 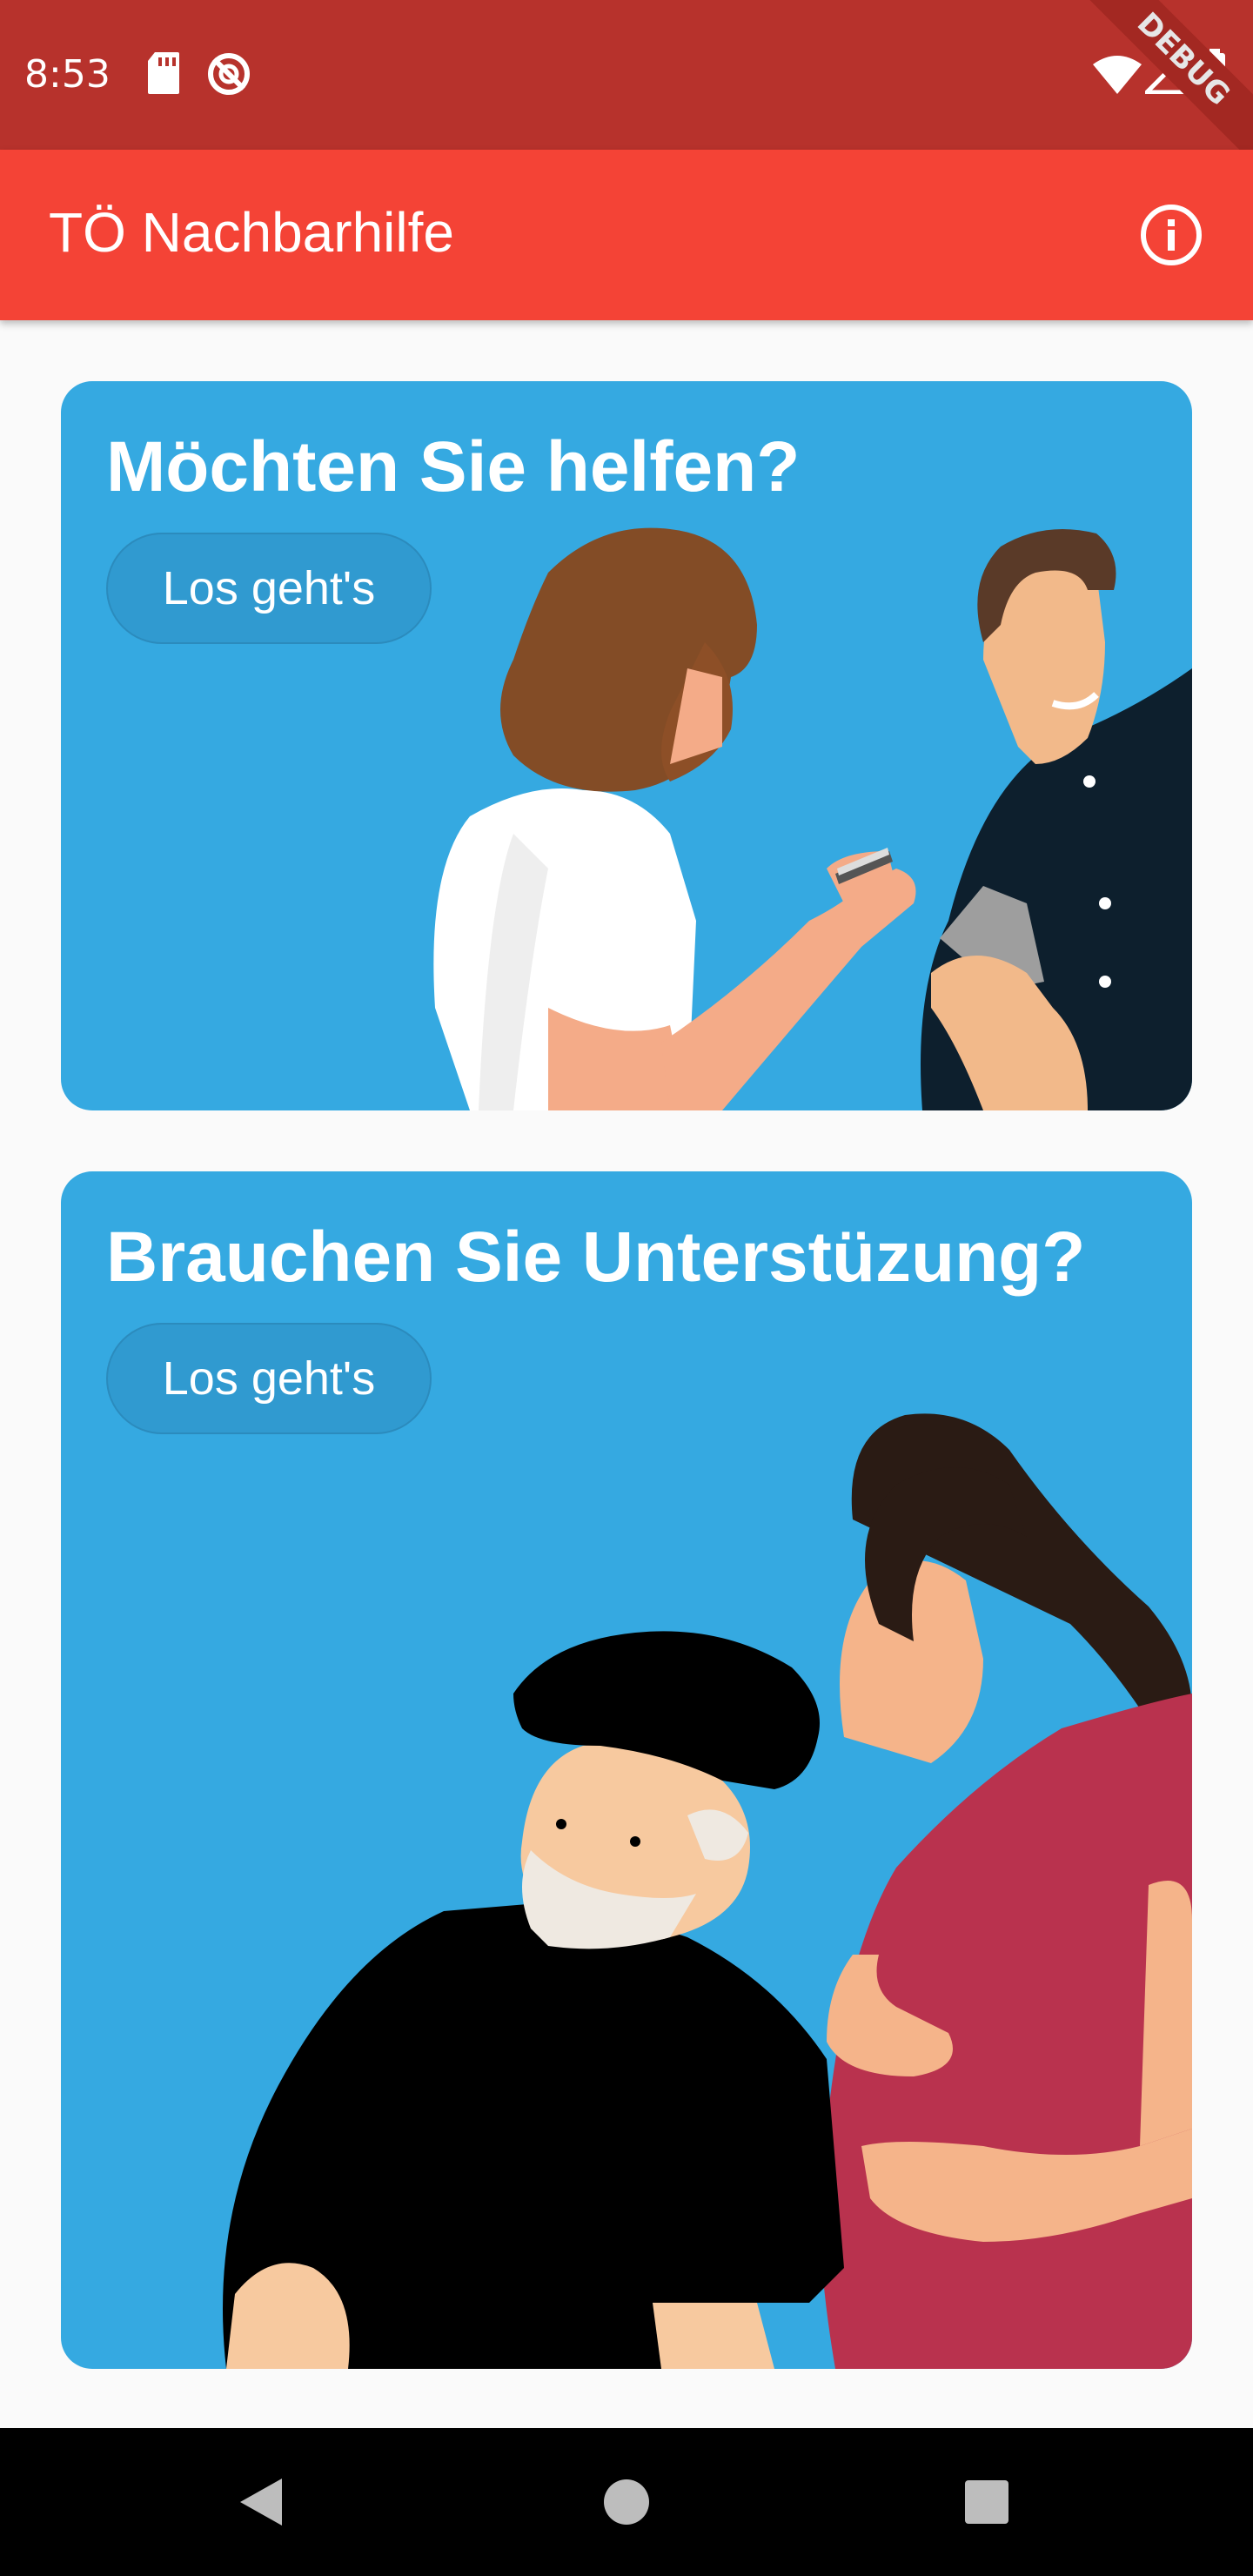 What do you see at coordinates (163, 73) in the screenshot?
I see `sd-card-icon` at bounding box center [163, 73].